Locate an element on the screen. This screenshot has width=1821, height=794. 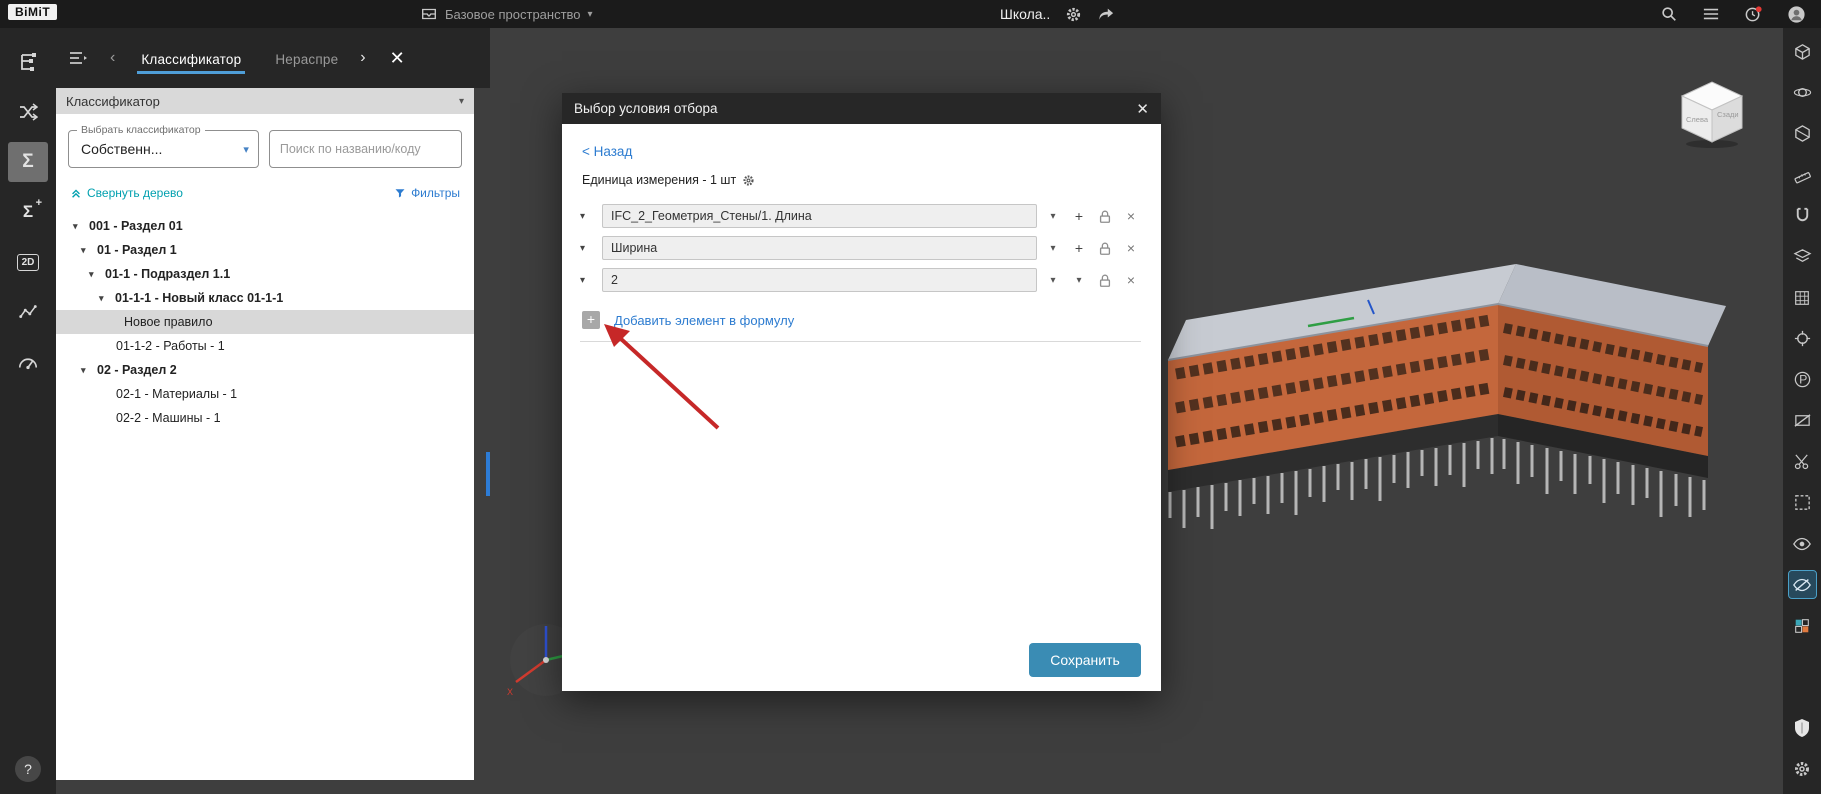
classifier-select-caret-icon: ▾ is located at coordinates (246, 149).